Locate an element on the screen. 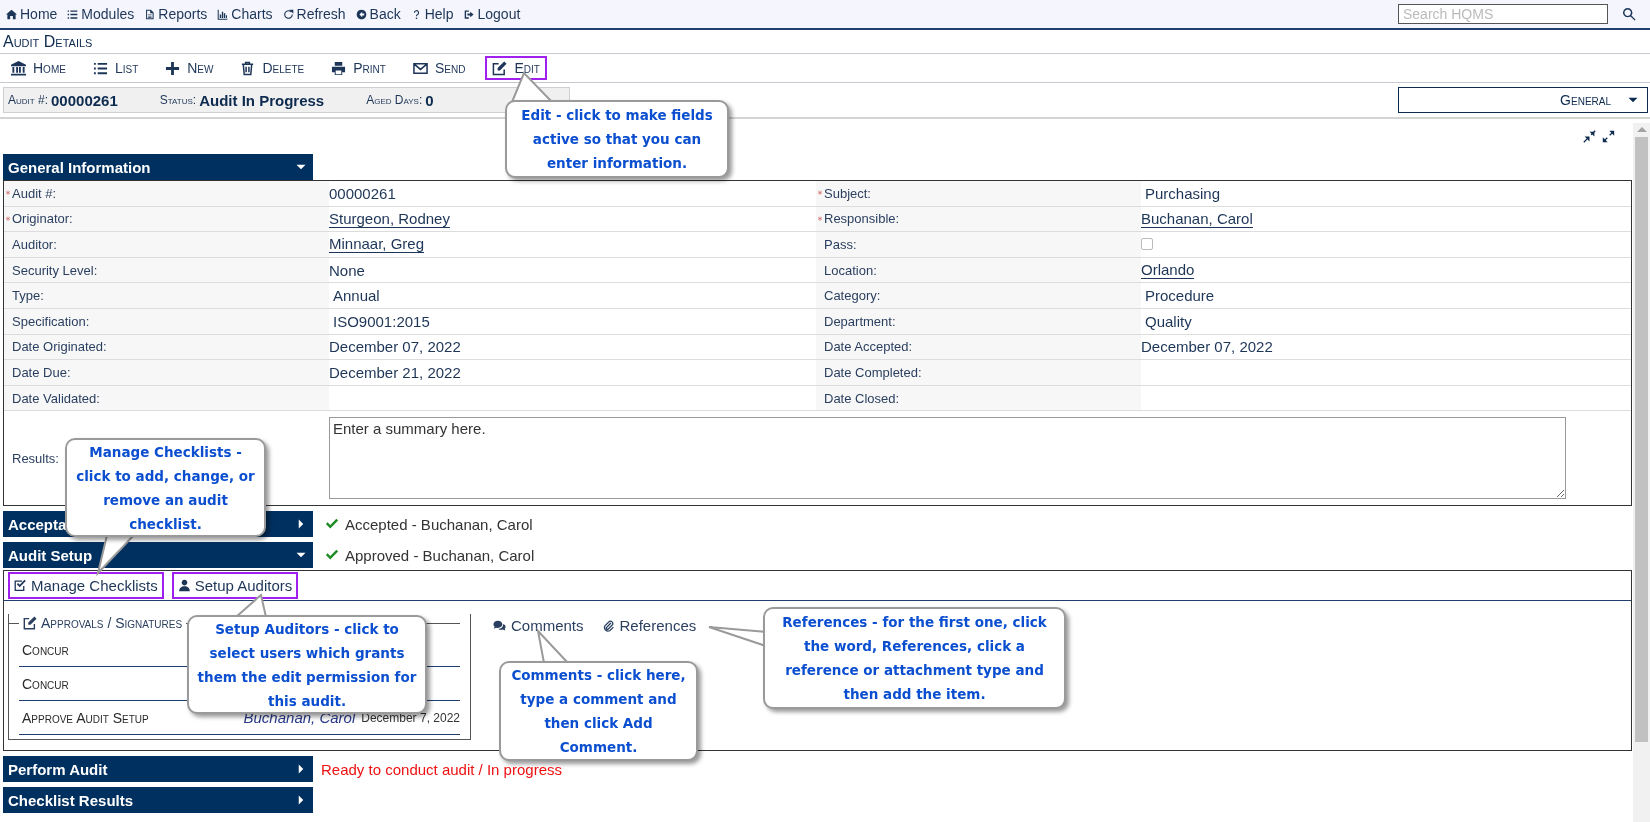 This screenshot has height=822, width=1650. panel-button: Manage Checklists is located at coordinates (86, 586).